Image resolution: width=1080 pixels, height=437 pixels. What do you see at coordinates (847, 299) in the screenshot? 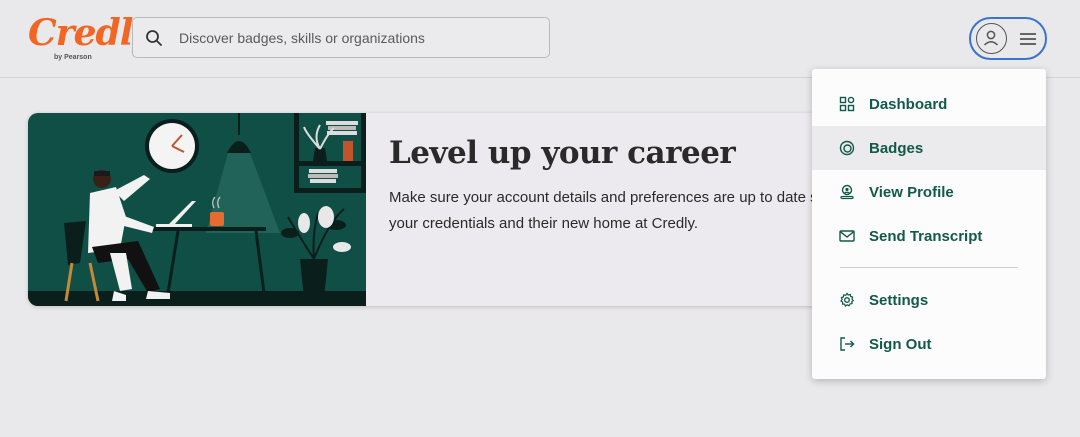
I see `gear-icon` at bounding box center [847, 299].